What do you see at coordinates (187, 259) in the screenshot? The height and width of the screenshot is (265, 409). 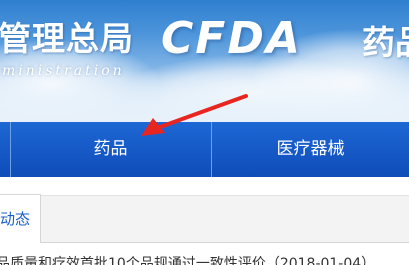 I see `news-list-item: 品质量和疗效首批10个品规通过一致性评价（2018-01-04）` at bounding box center [187, 259].